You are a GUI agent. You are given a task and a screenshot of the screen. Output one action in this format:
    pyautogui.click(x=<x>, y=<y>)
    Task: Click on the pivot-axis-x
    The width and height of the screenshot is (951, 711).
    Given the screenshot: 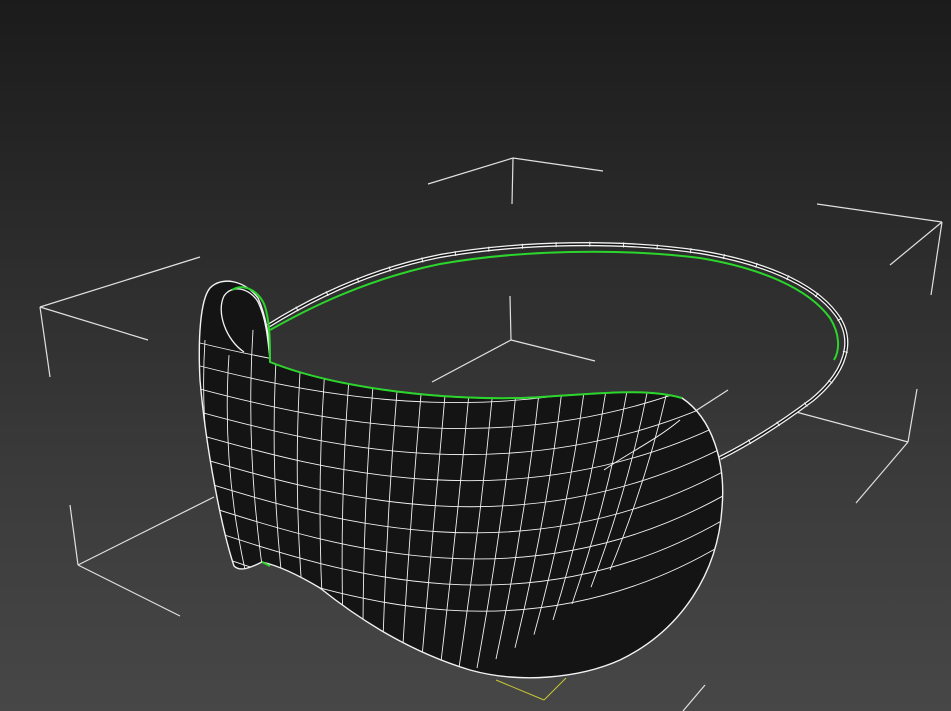 What is the action you would take?
    pyautogui.click(x=520, y=690)
    